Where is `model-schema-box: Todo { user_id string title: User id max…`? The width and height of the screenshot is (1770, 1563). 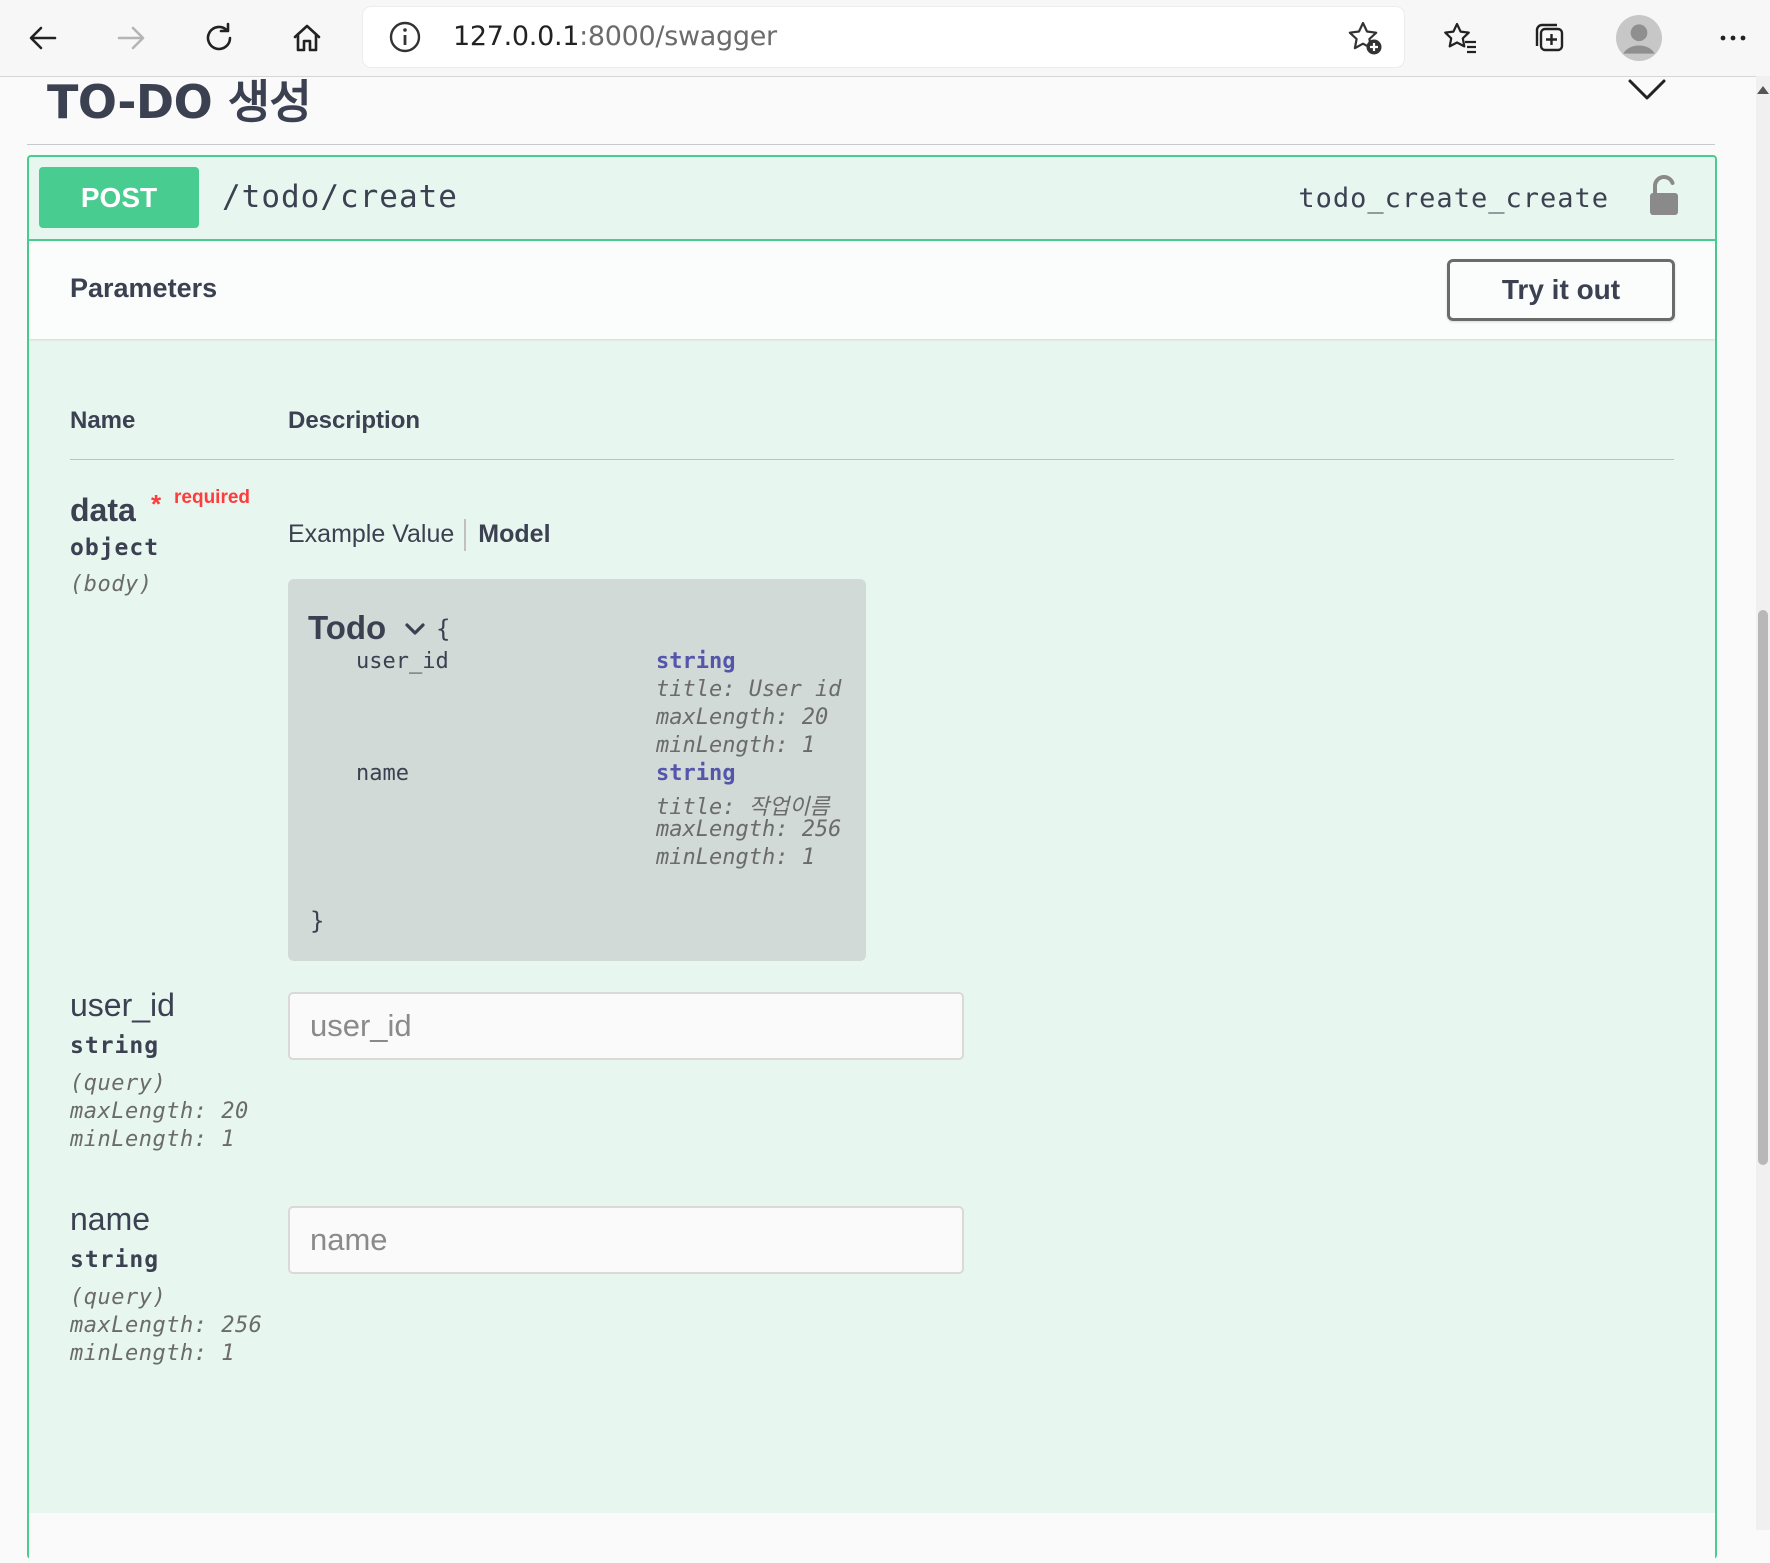 model-schema-box: Todo { user_id string title: User id max… is located at coordinates (577, 770).